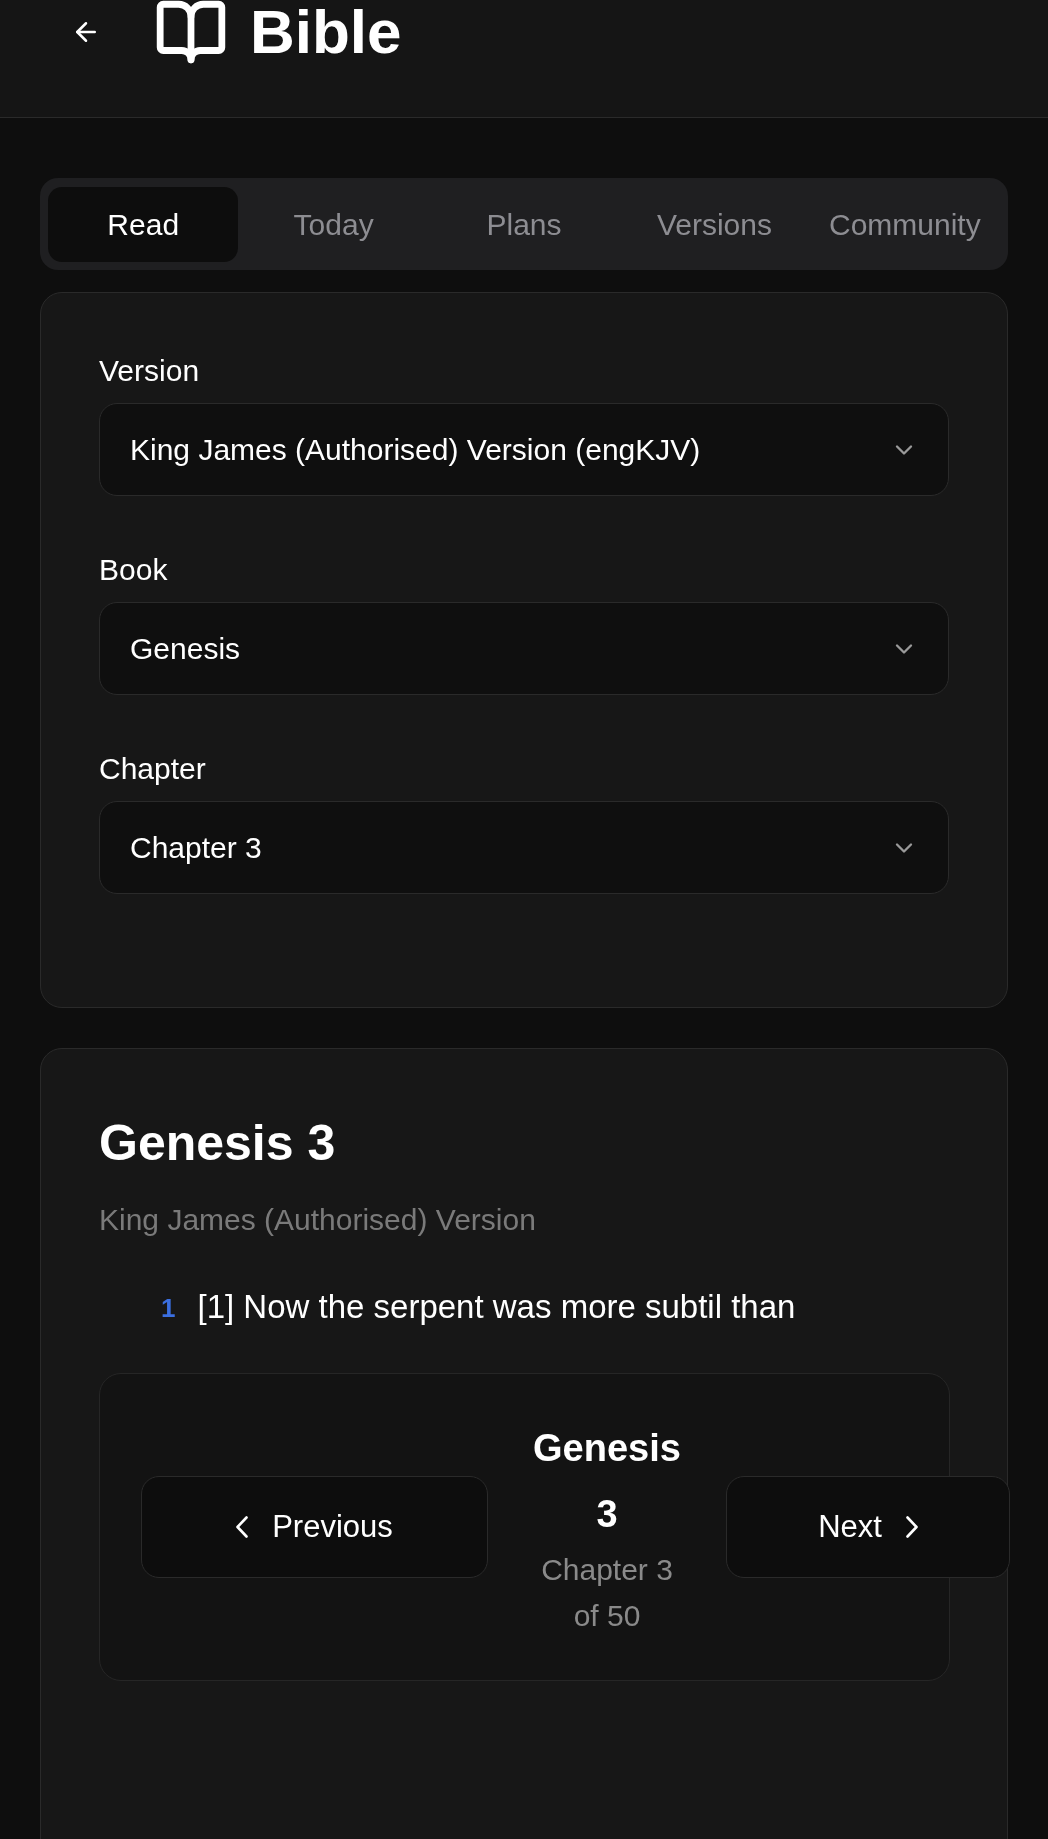 Image resolution: width=1048 pixels, height=1839 pixels. I want to click on previous-button: Previous, so click(314, 1527).